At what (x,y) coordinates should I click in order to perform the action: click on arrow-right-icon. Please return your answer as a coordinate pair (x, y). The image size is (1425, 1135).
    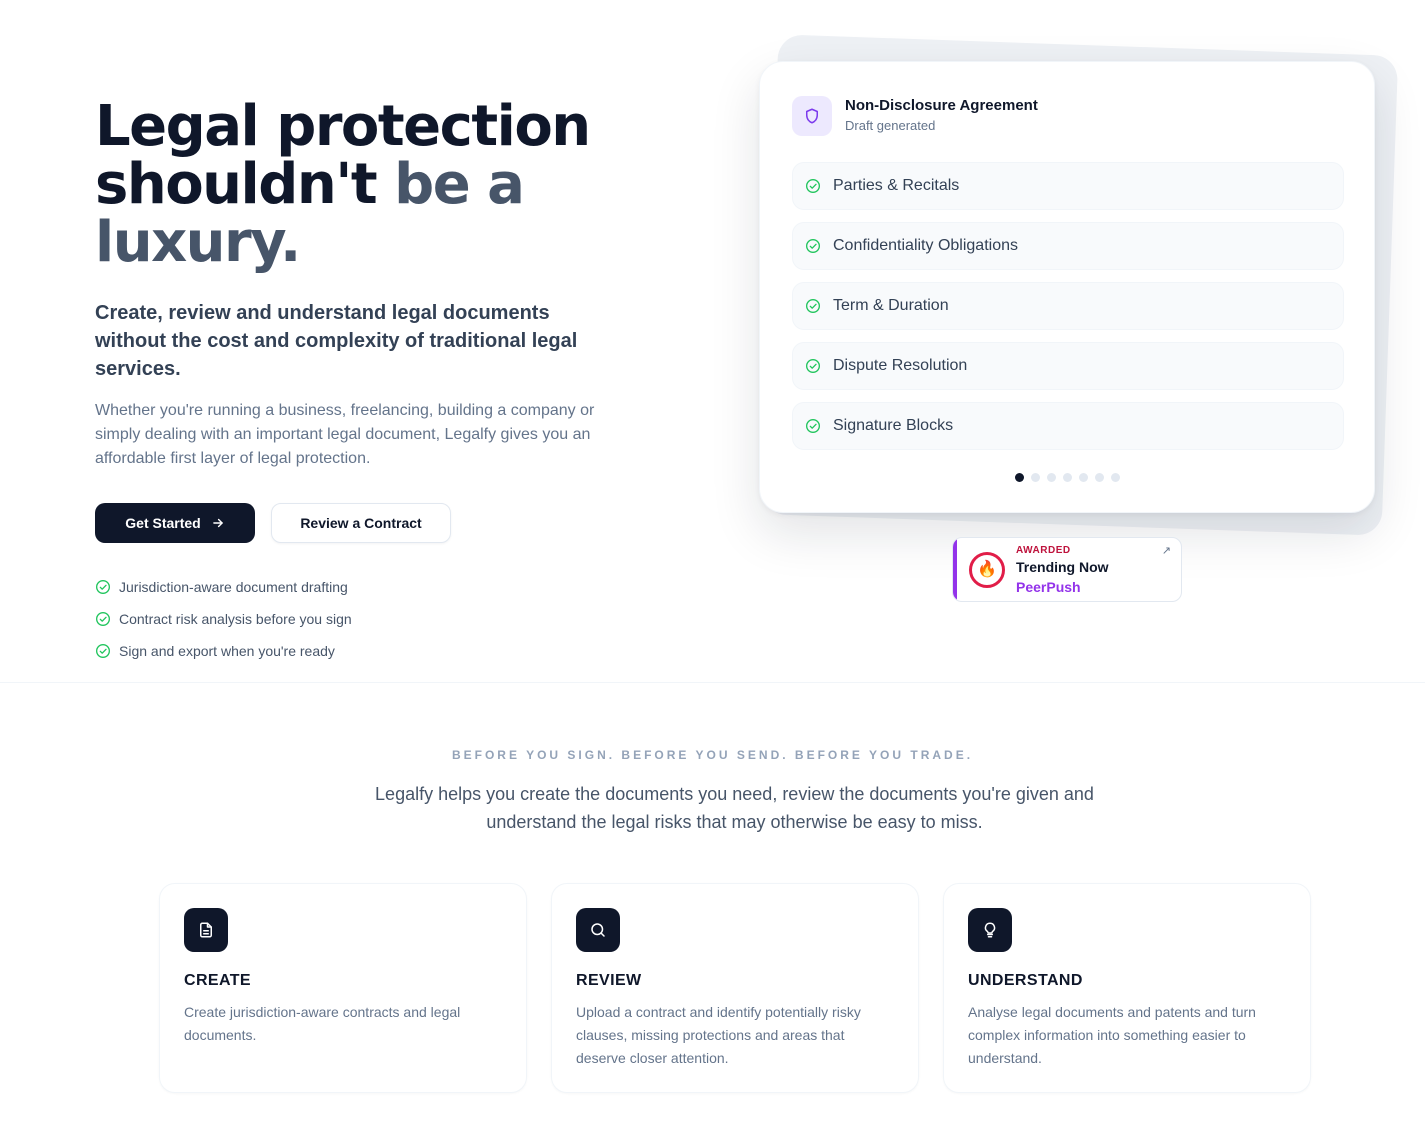
    Looking at the image, I should click on (217, 523).